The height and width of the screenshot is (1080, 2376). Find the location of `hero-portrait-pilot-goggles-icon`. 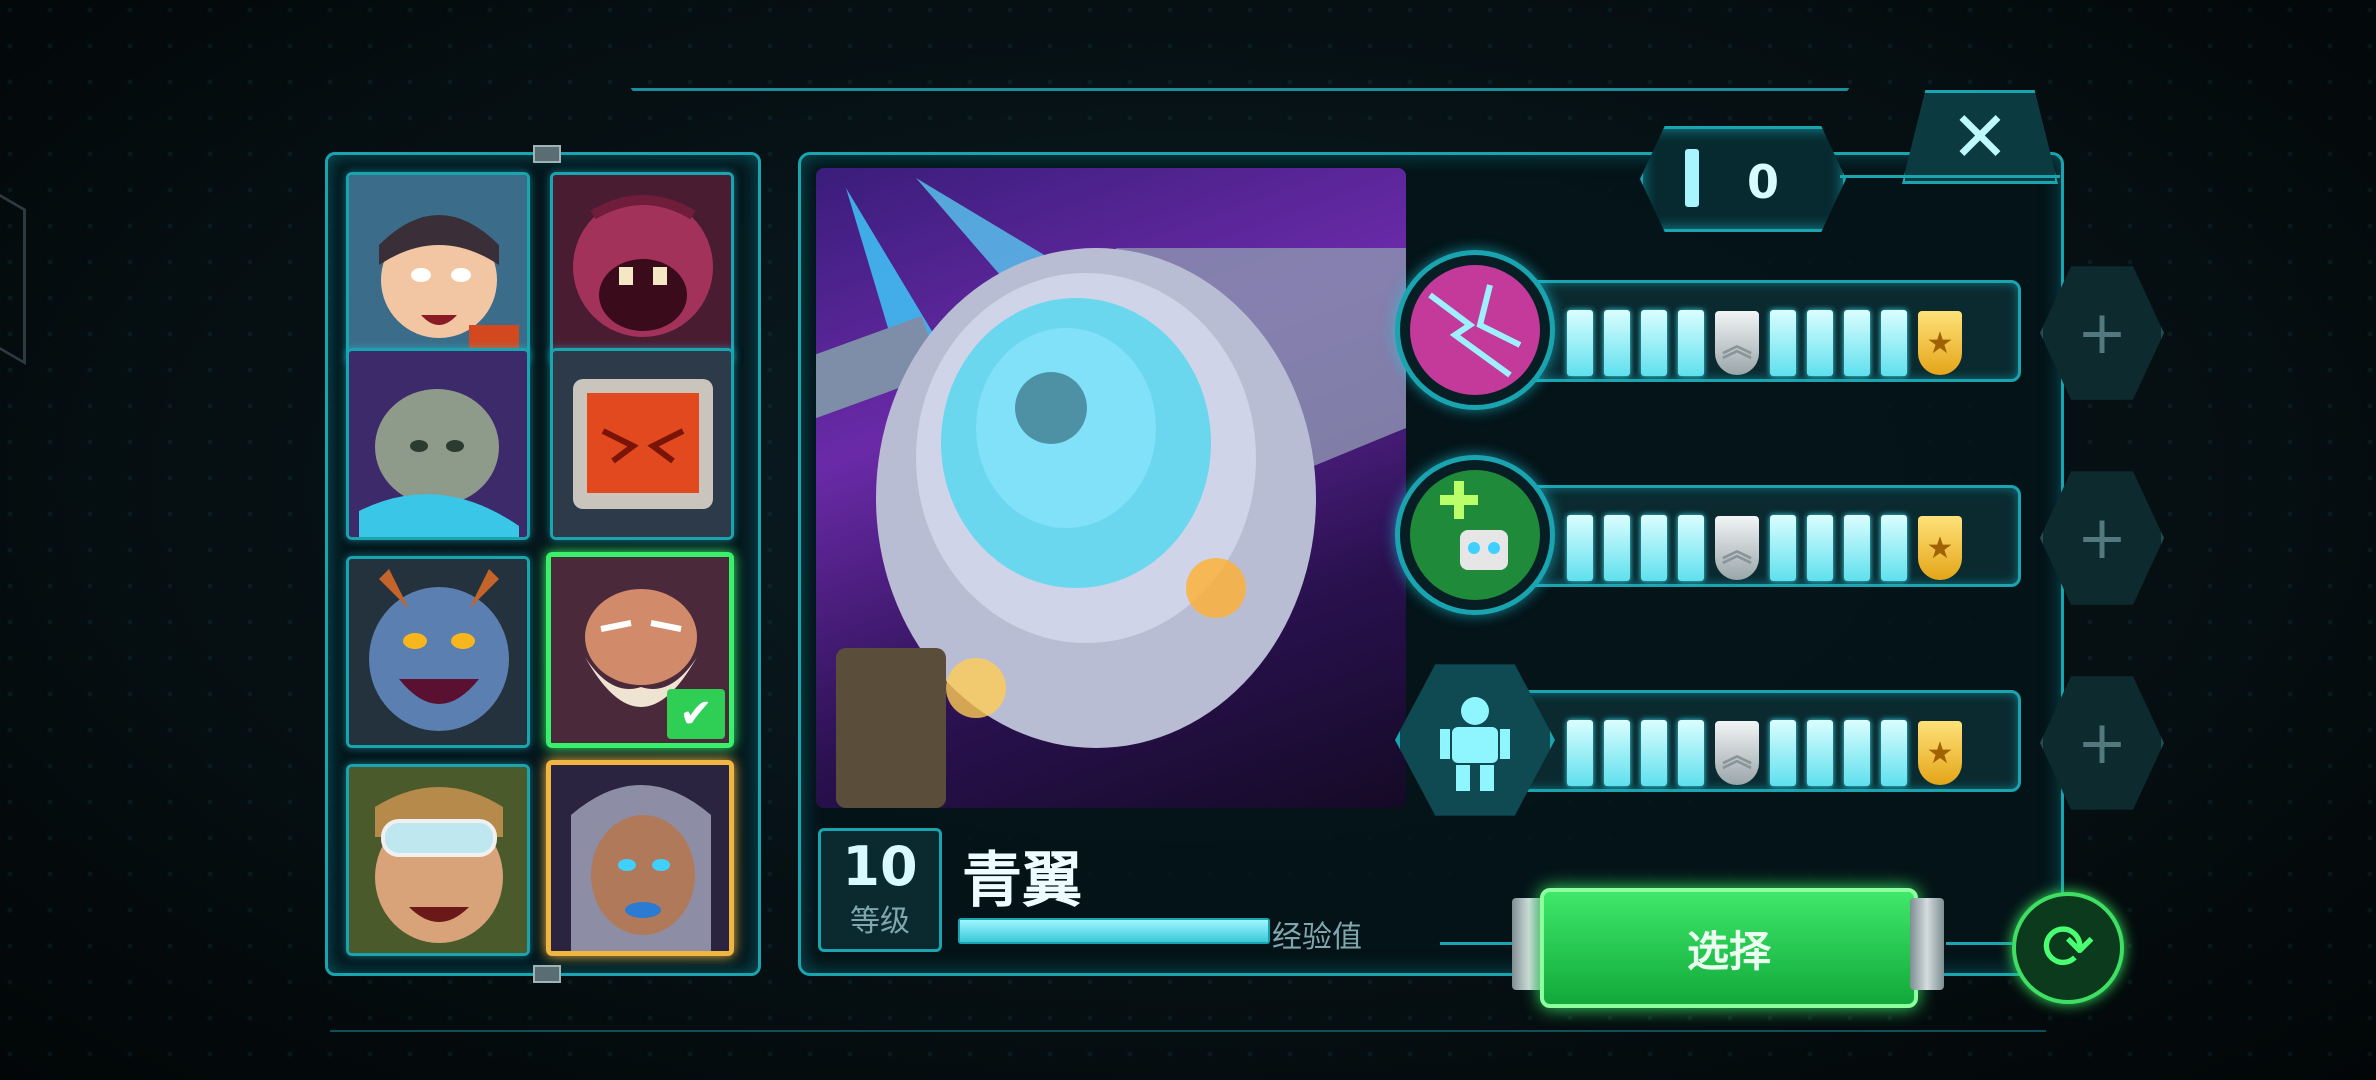

hero-portrait-pilot-goggles-icon is located at coordinates (438, 860).